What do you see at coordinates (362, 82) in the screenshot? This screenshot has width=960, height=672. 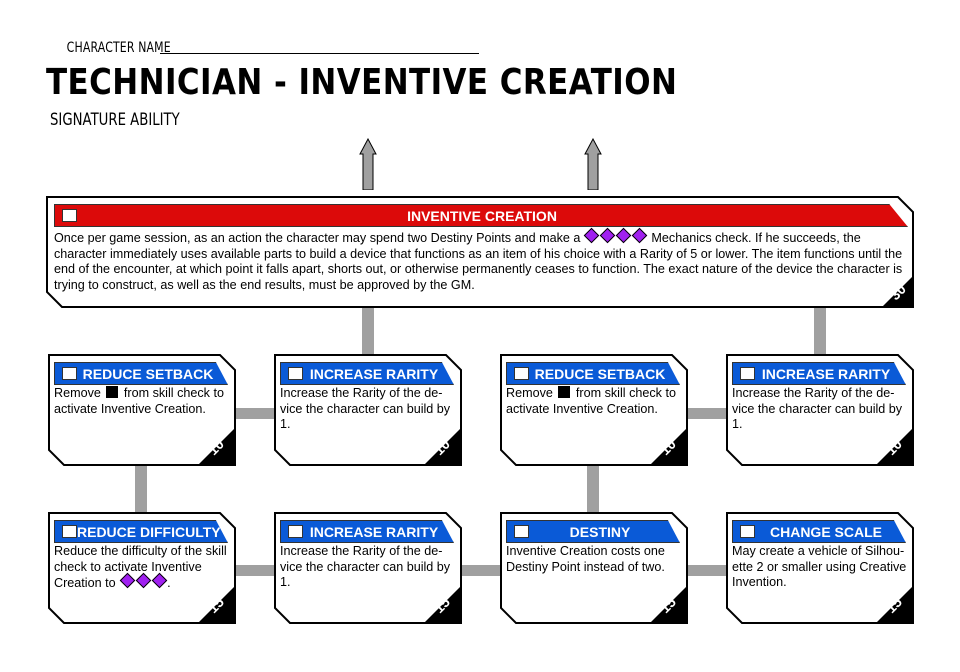 I see `page-title: TECHNICIAN - INVENTIVE CREATION` at bounding box center [362, 82].